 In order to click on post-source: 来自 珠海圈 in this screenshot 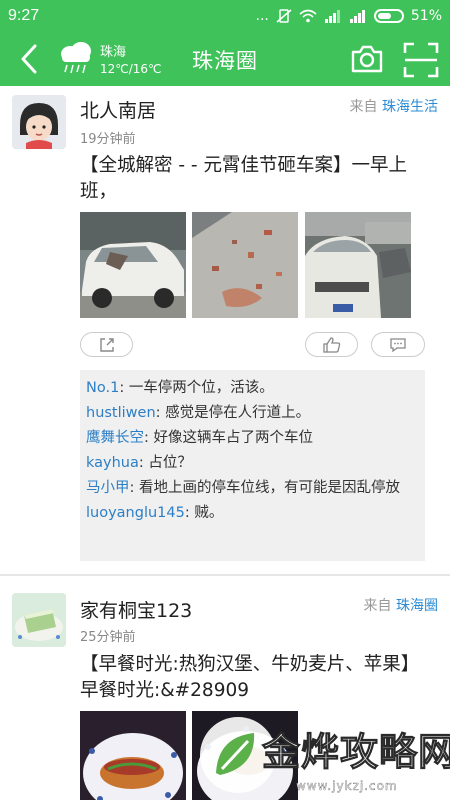, I will do `click(401, 605)`.